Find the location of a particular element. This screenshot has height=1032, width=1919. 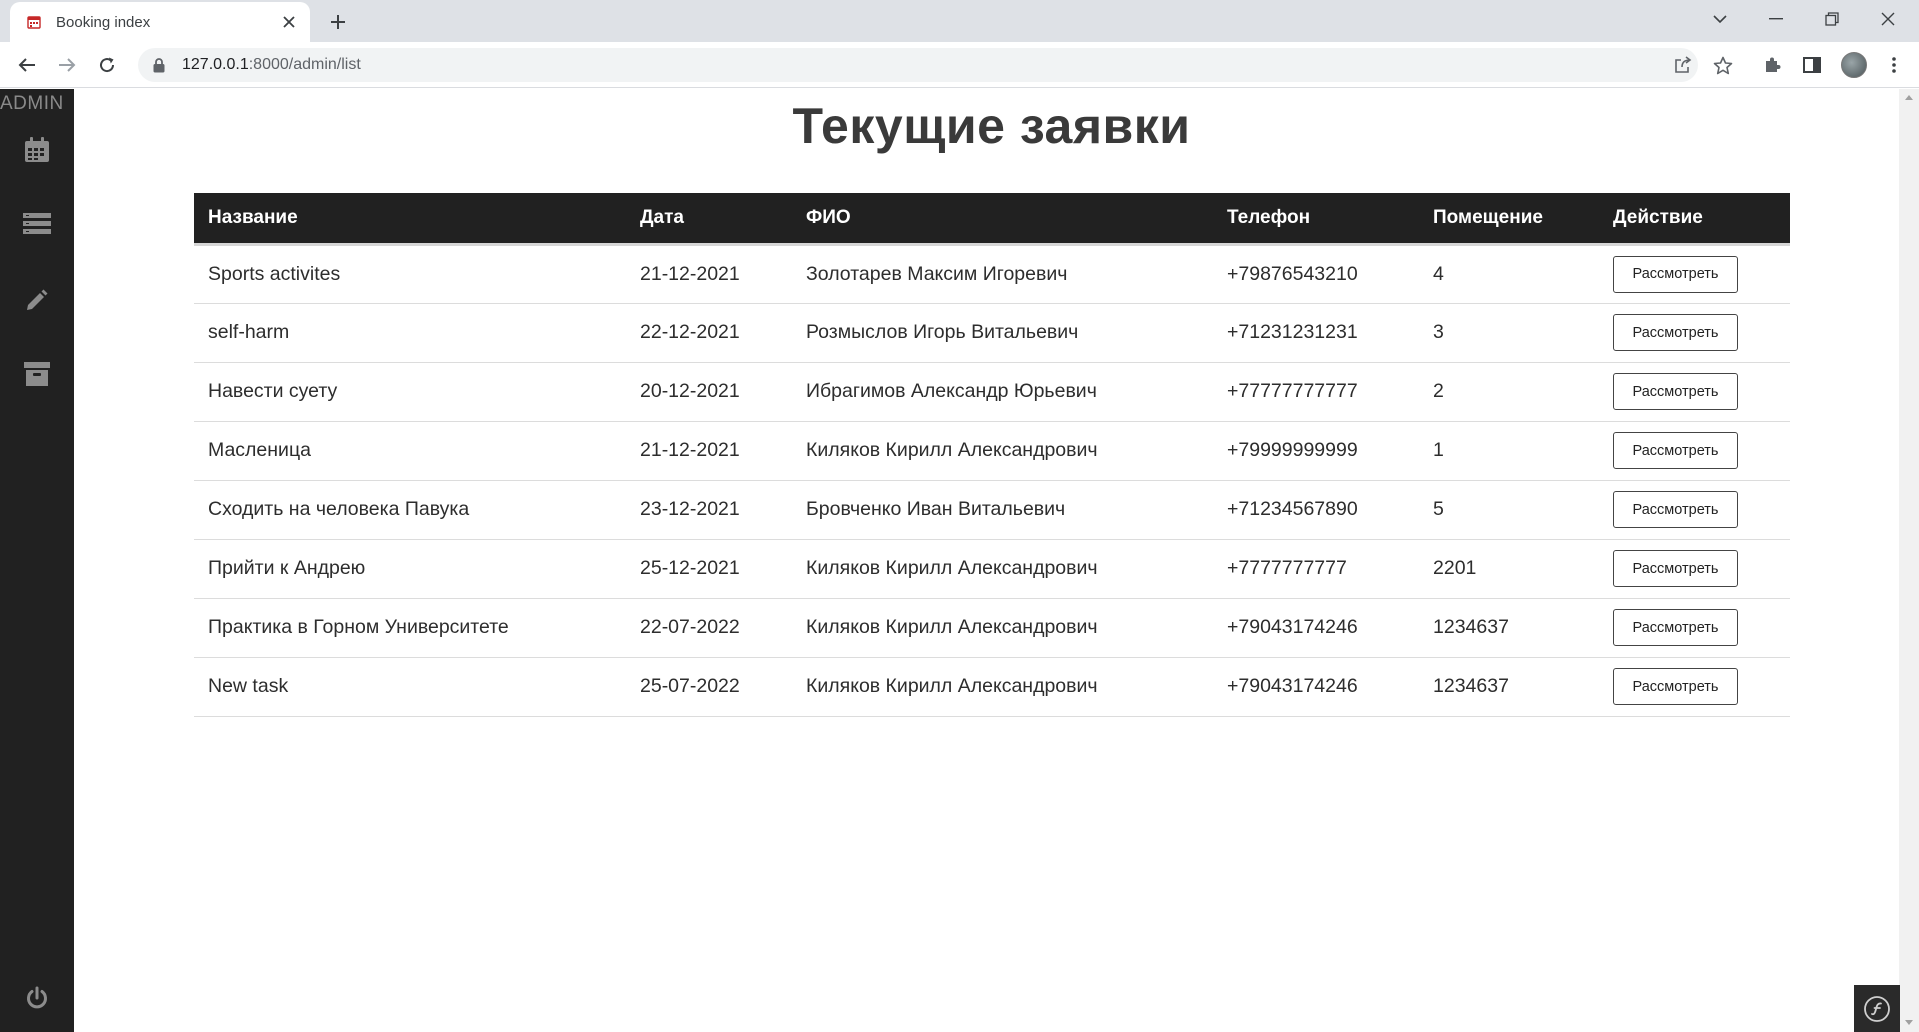

cell-name: Сходить на человека Павука is located at coordinates (339, 509).